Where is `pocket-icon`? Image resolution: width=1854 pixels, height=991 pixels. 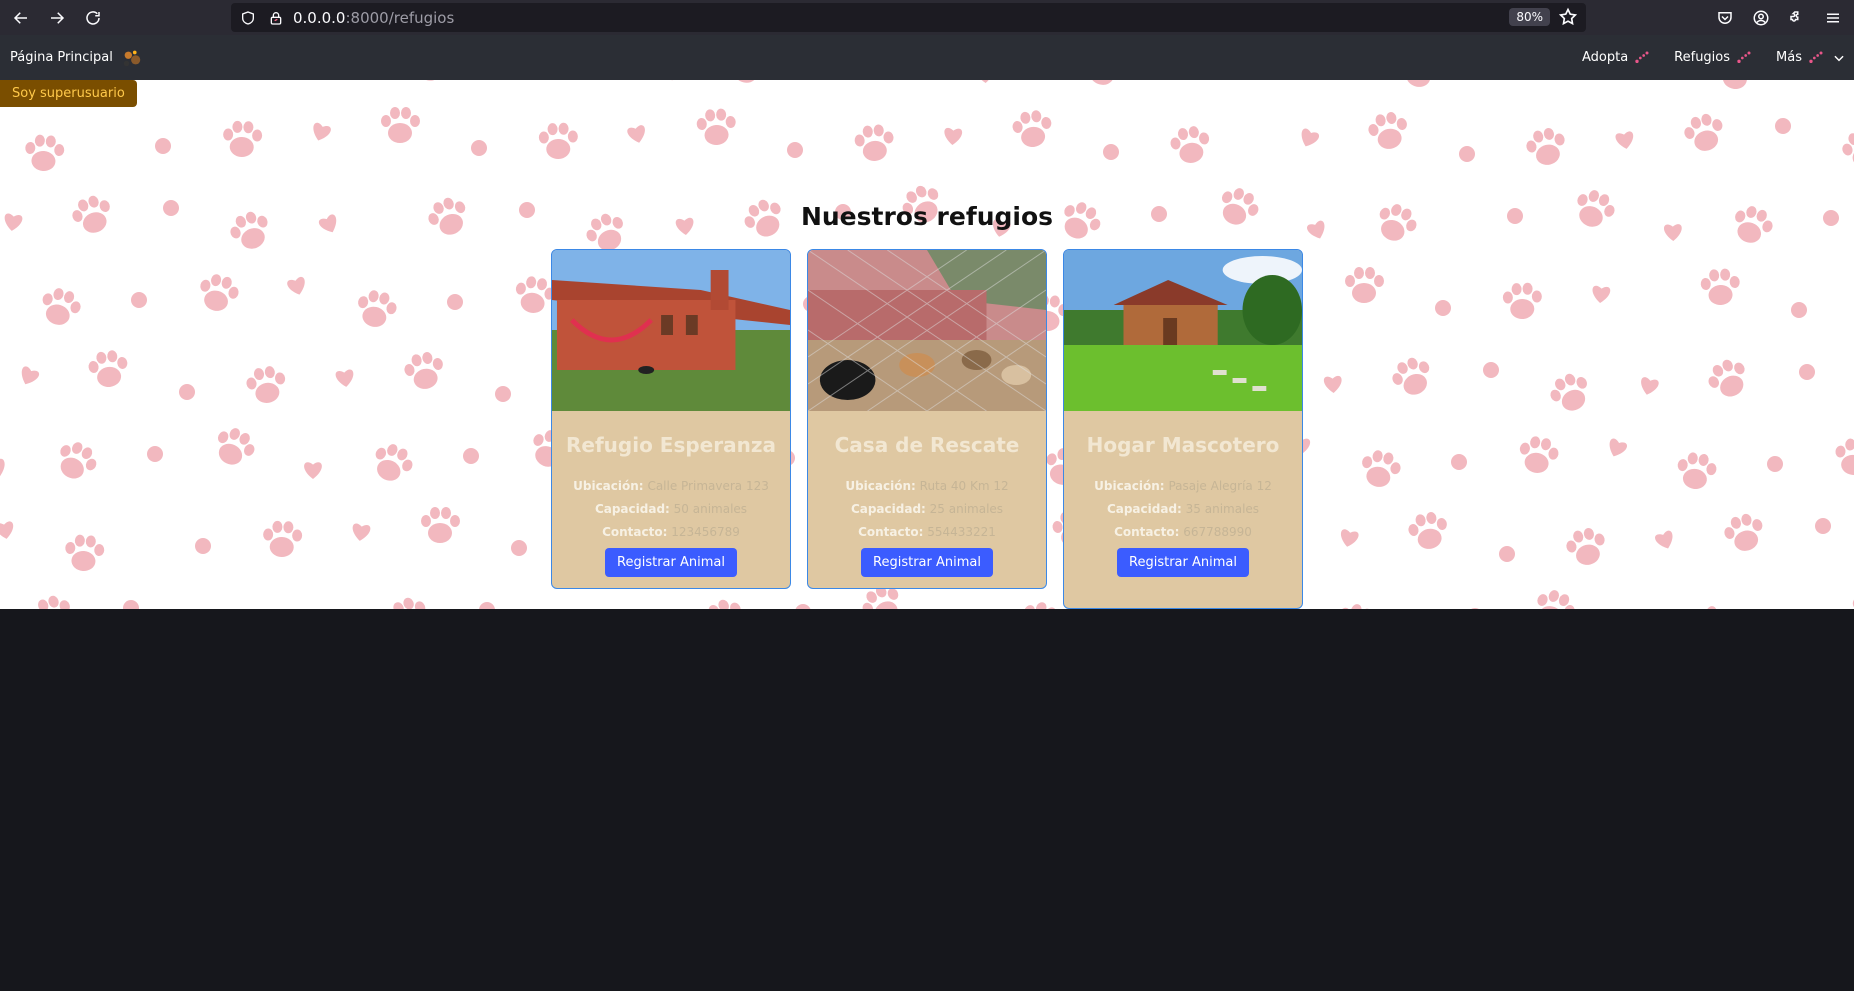
pocket-icon is located at coordinates (1725, 18).